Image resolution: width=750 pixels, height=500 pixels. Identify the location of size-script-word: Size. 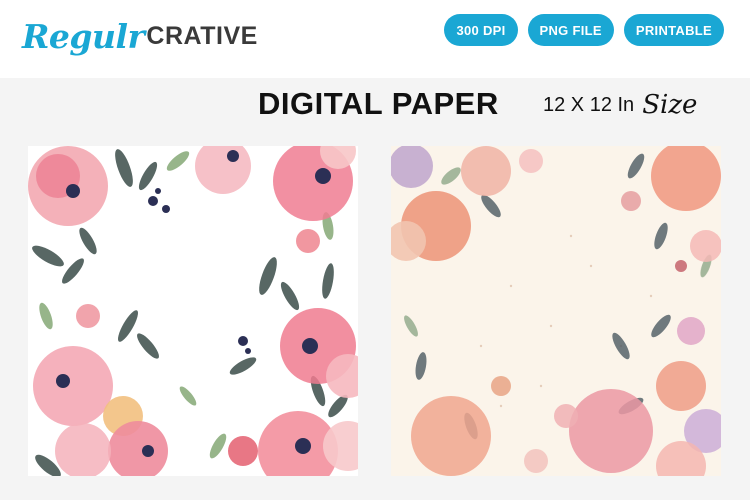
(670, 105).